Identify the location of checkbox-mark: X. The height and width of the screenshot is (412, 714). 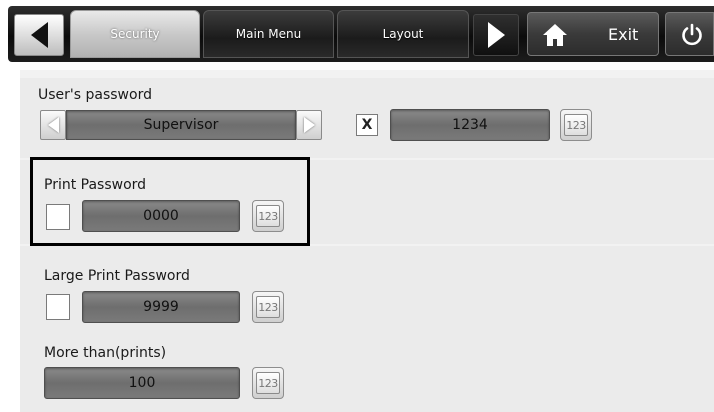
(367, 125).